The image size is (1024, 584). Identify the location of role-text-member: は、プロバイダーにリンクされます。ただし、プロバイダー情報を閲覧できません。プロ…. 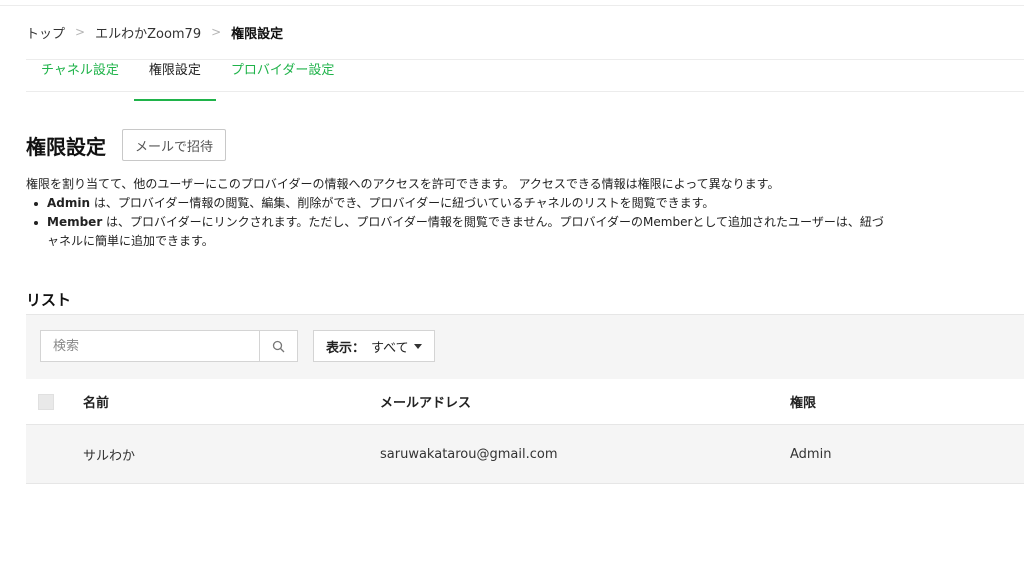
(493, 222).